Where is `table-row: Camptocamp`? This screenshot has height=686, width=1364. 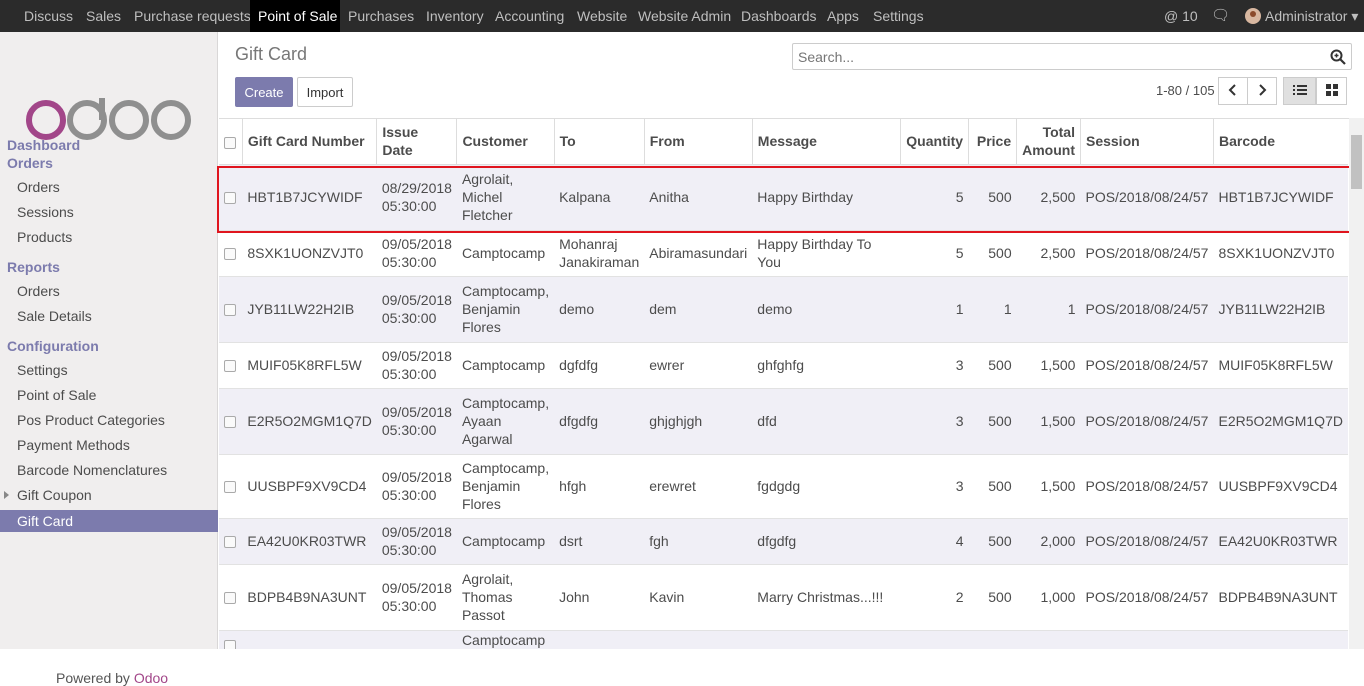 table-row: Camptocamp is located at coordinates (783, 639).